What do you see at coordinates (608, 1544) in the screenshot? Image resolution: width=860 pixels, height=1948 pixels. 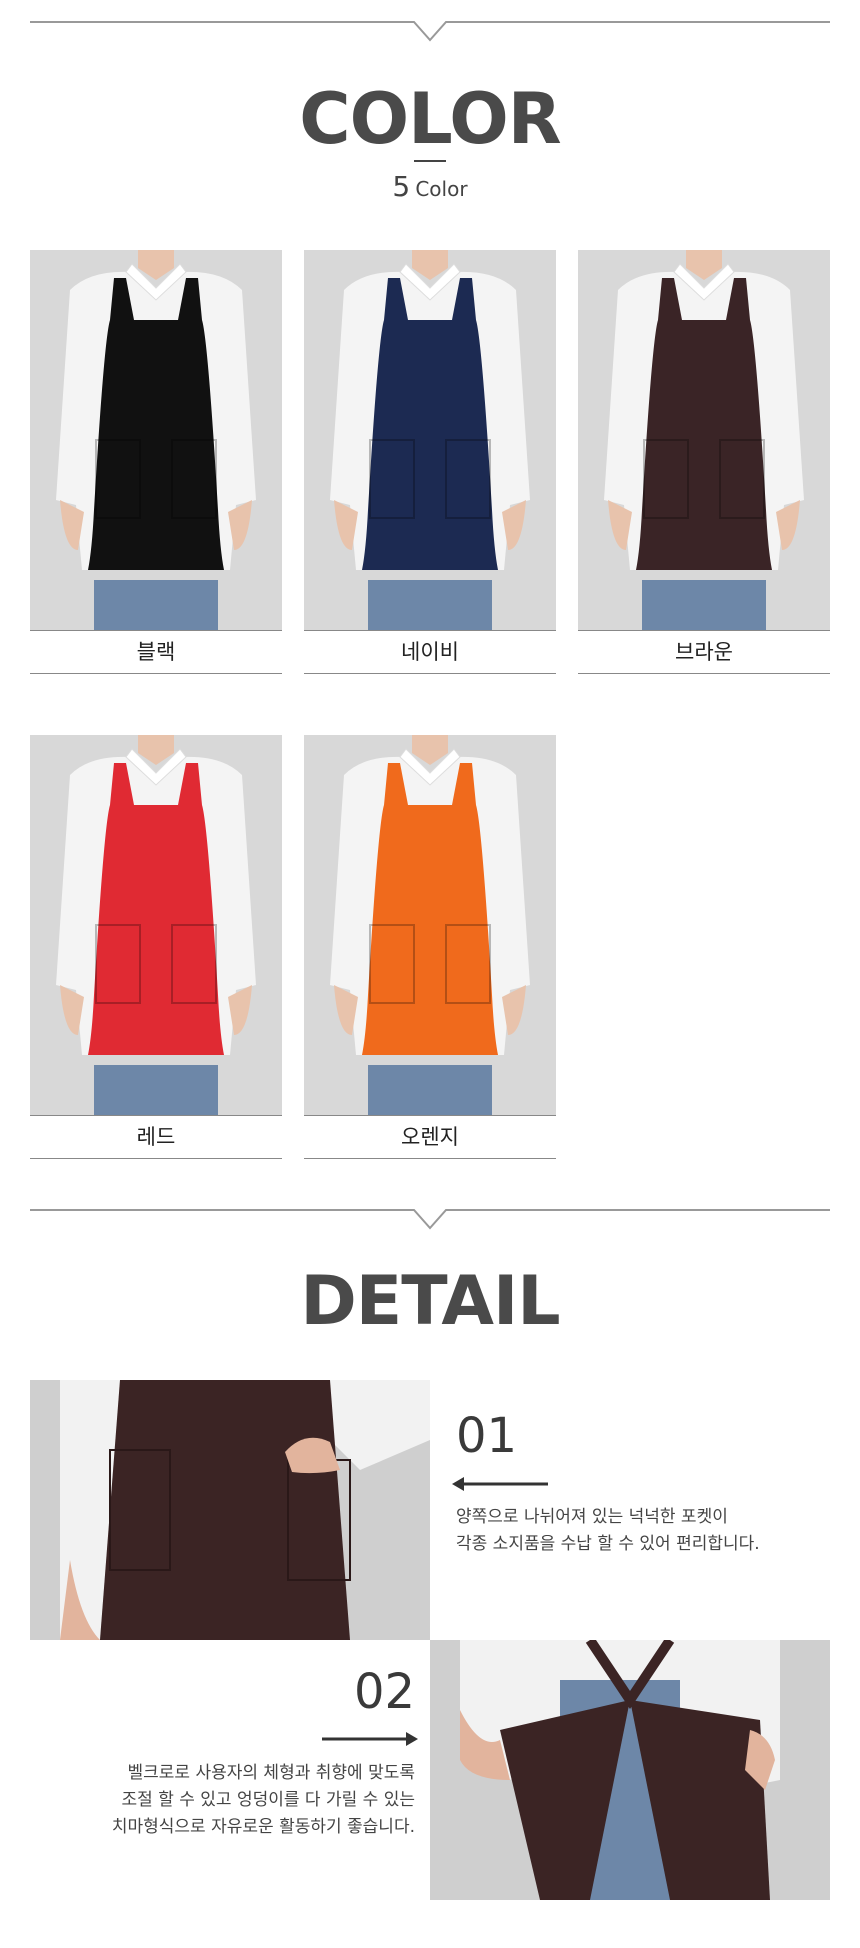 I see `detail-text-line: 각종 소지품을 수납 할 수 있어 편리합니다.` at bounding box center [608, 1544].